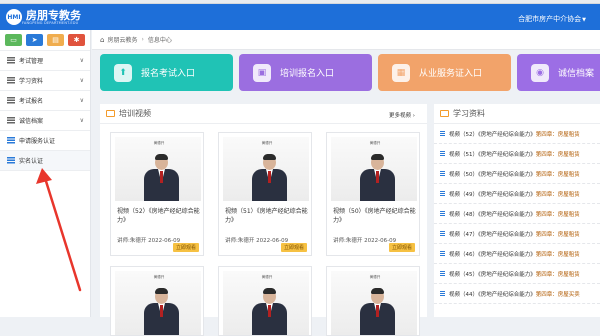  Describe the element at coordinates (540, 72) in the screenshot. I see `medal-icon: ◉` at that location.